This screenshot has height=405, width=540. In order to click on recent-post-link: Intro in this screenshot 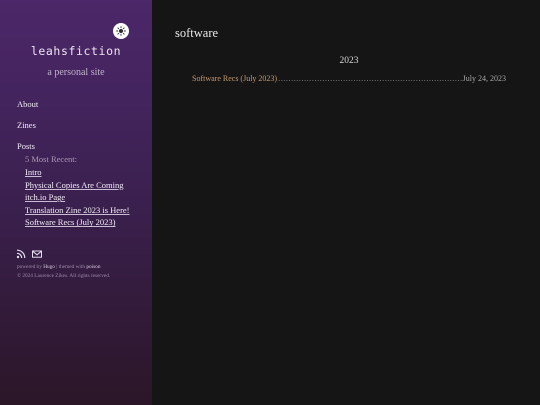, I will do `click(33, 172)`.